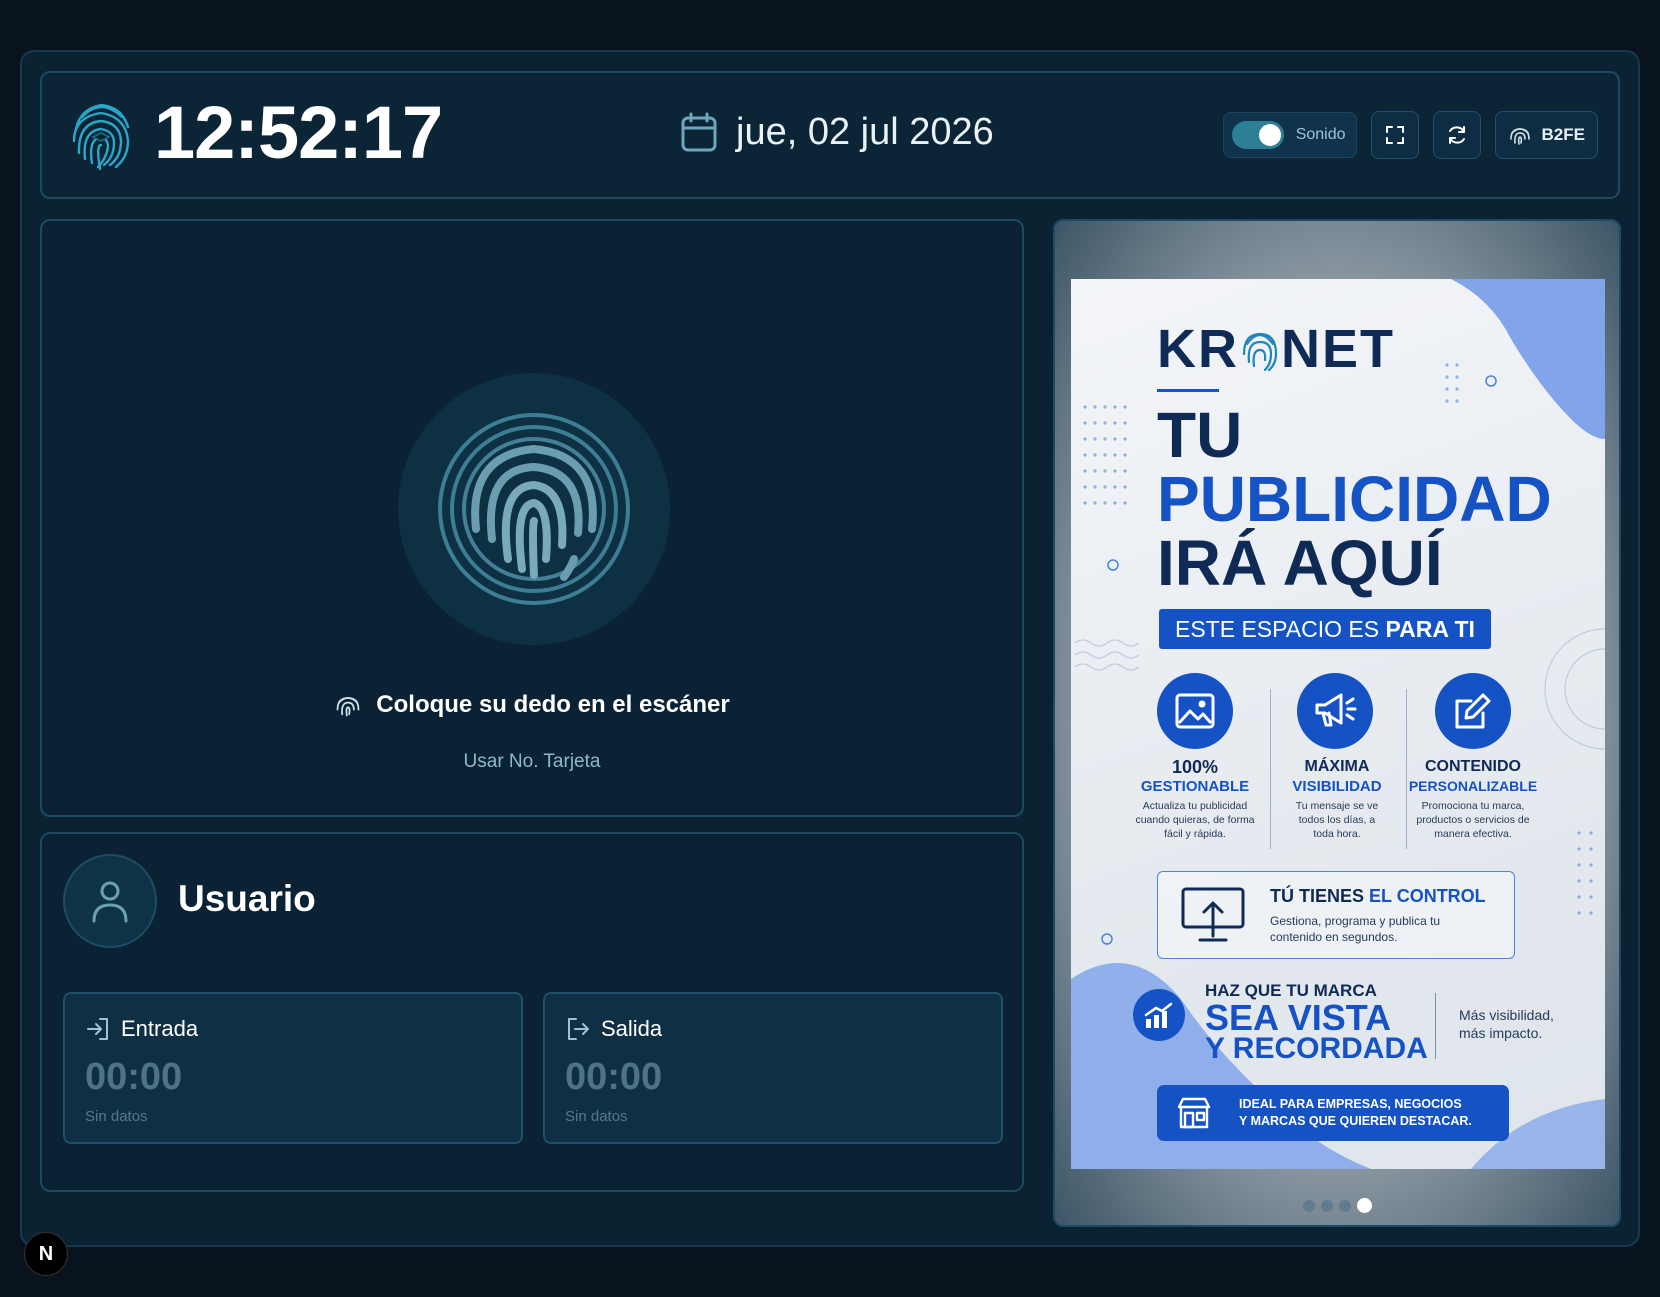  I want to click on fullscreen-button, so click(1394, 135).